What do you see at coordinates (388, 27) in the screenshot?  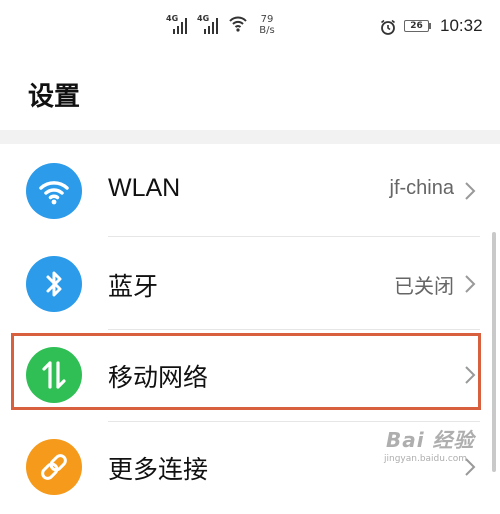 I see `alarm-icon` at bounding box center [388, 27].